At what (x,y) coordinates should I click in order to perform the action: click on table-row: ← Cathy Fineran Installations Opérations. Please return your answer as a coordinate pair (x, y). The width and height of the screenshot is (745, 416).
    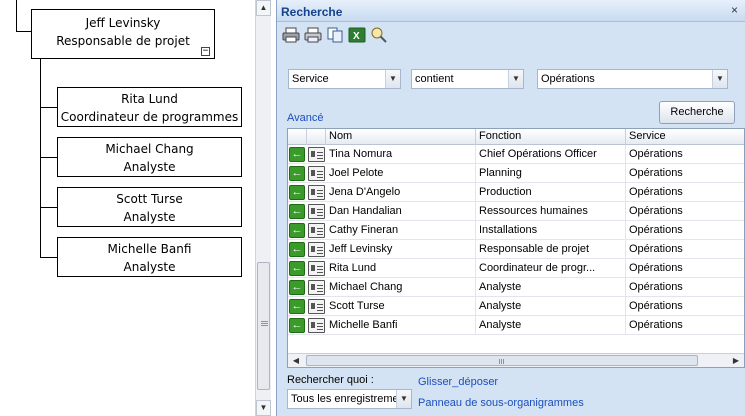
    Looking at the image, I should click on (516, 230).